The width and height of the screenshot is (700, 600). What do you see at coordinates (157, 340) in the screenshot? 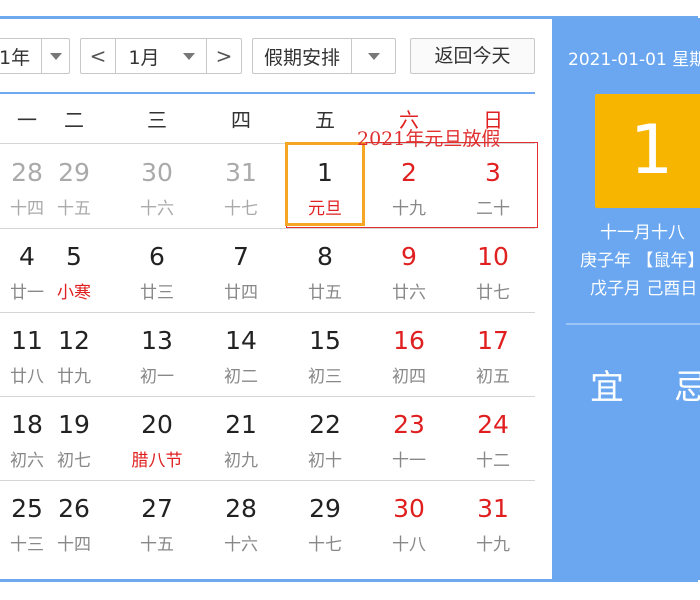
I see `day-number: 13` at bounding box center [157, 340].